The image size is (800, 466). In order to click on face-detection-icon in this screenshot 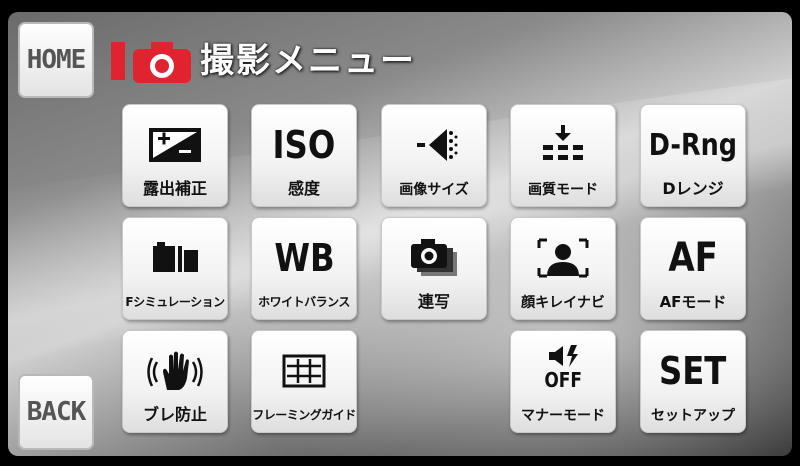, I will do `click(563, 258)`.